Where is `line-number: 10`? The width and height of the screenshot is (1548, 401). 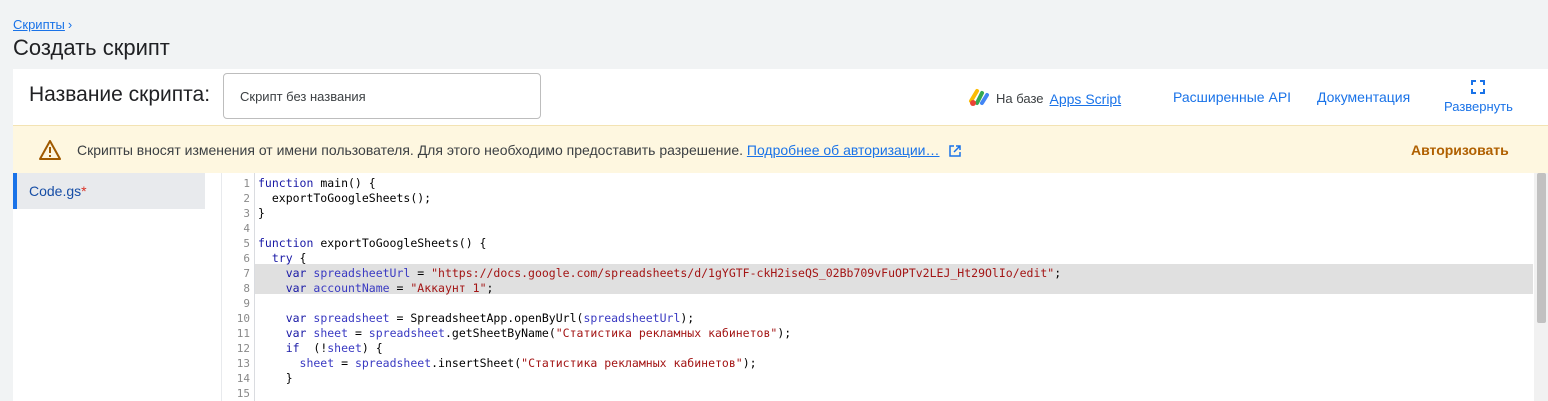
line-number: 10 is located at coordinates (243, 318).